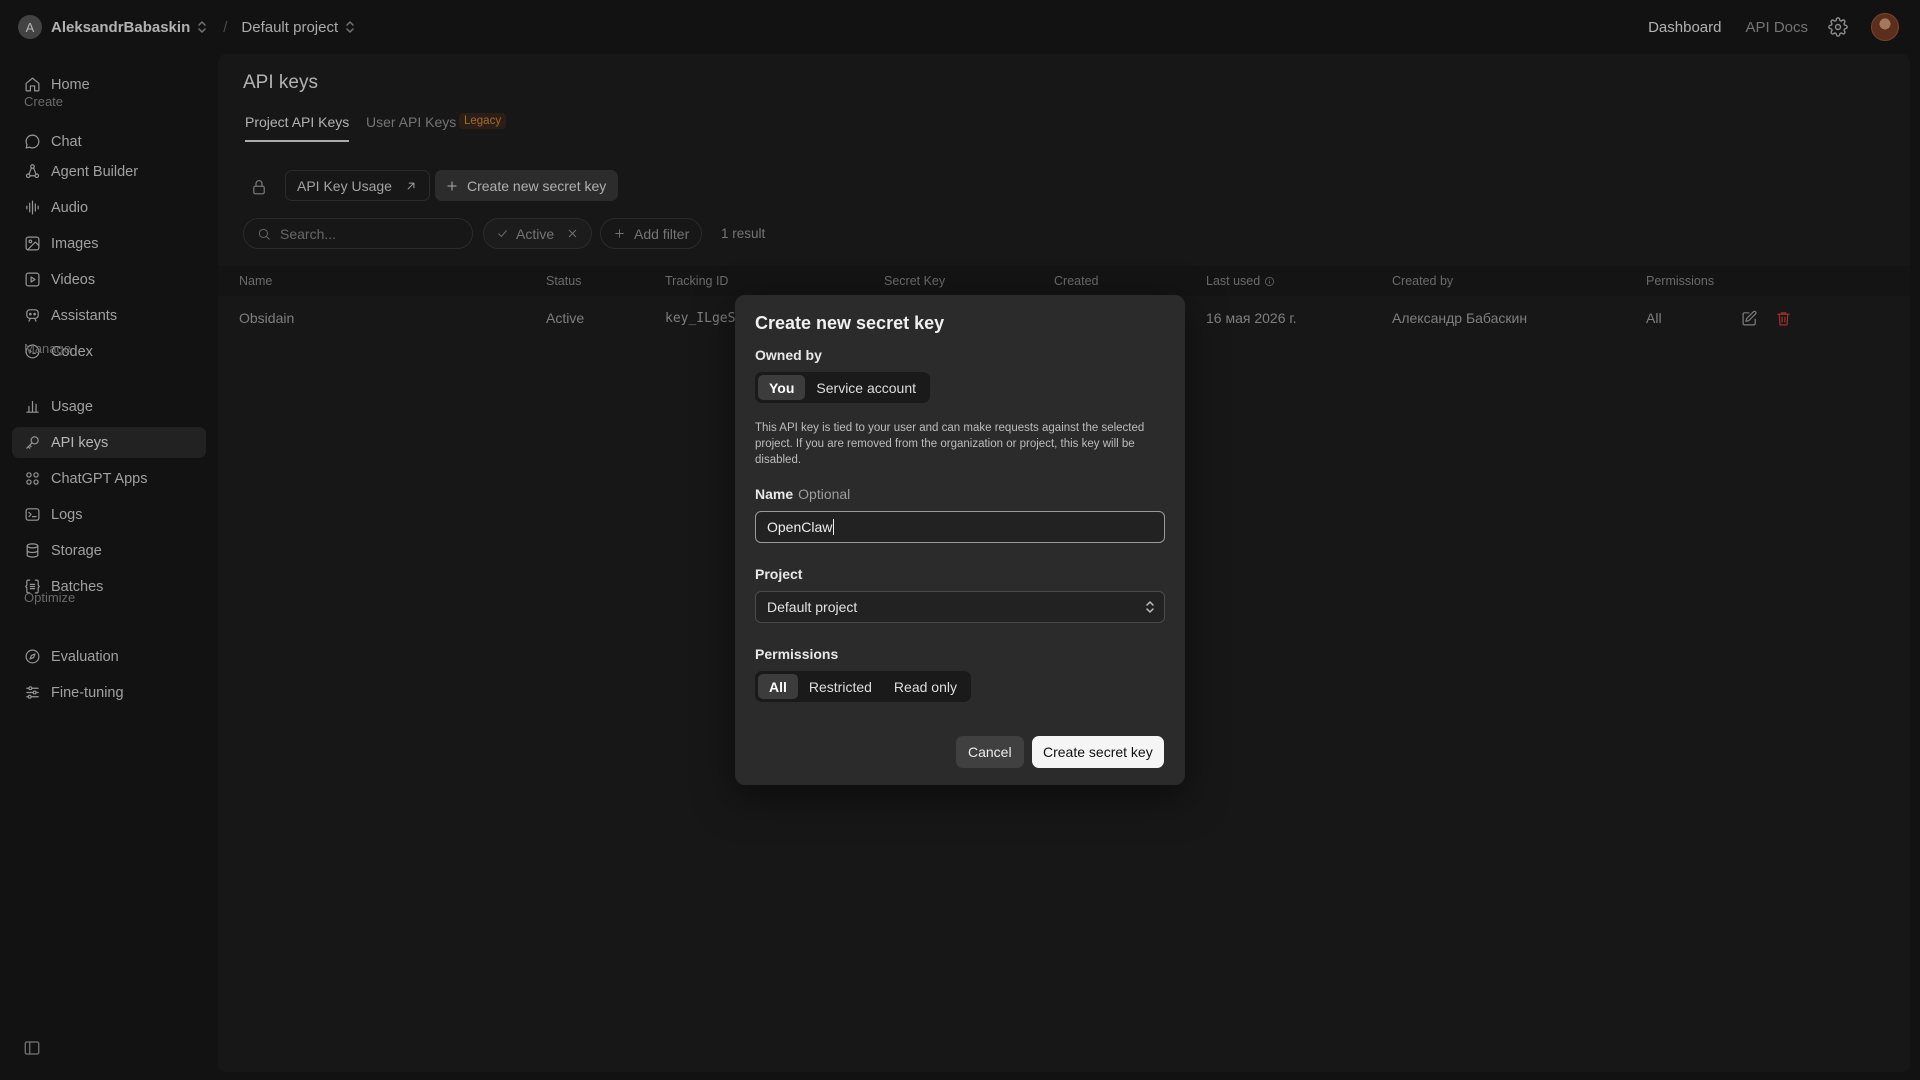  Describe the element at coordinates (960, 527) in the screenshot. I see `key-name-input: OpenClaw` at that location.